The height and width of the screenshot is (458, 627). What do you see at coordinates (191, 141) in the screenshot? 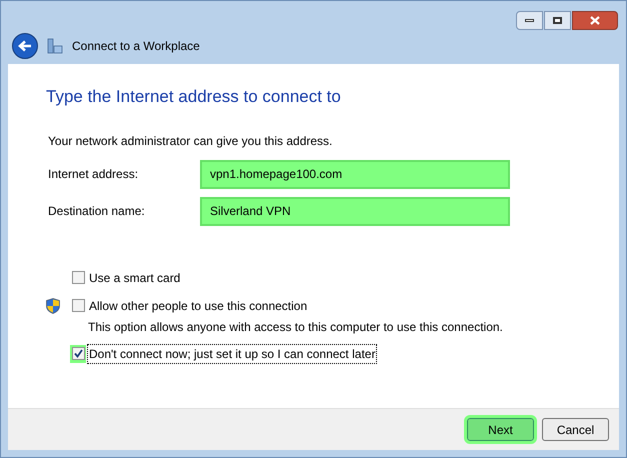
I see `intro-text: Your network administrator can give you this address.` at bounding box center [191, 141].